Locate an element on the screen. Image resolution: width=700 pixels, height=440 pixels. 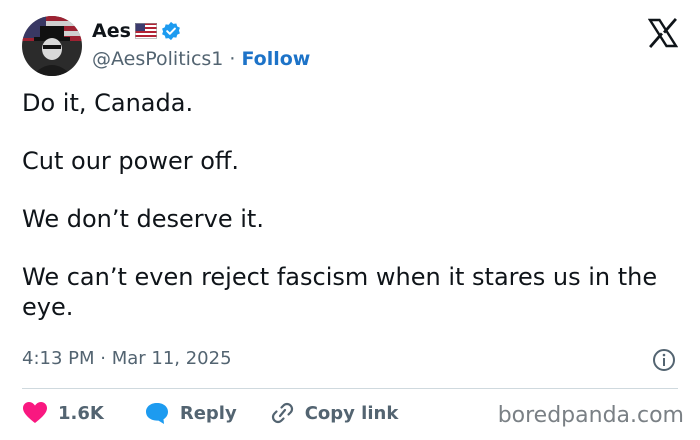
watermark: boredpanda.com is located at coordinates (590, 415).